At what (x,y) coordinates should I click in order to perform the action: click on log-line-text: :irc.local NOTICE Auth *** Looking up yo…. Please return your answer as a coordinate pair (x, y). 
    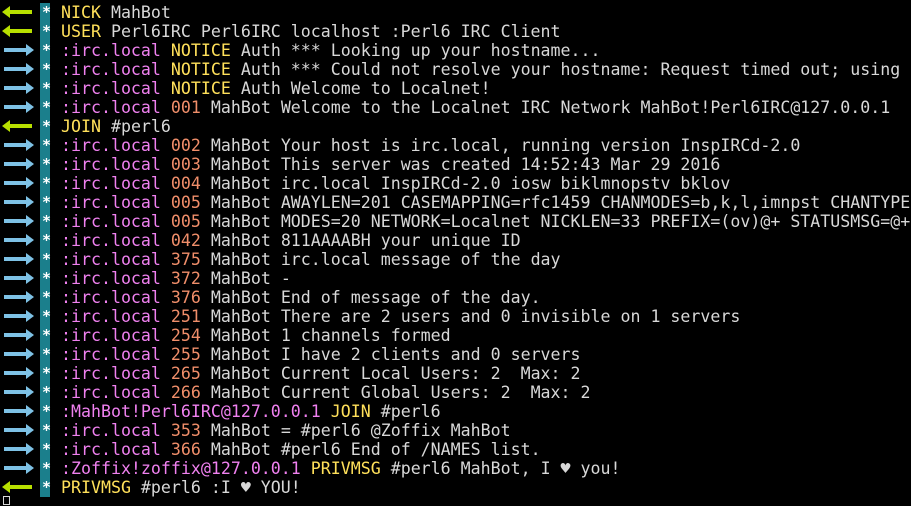
    Looking at the image, I should click on (331, 50).